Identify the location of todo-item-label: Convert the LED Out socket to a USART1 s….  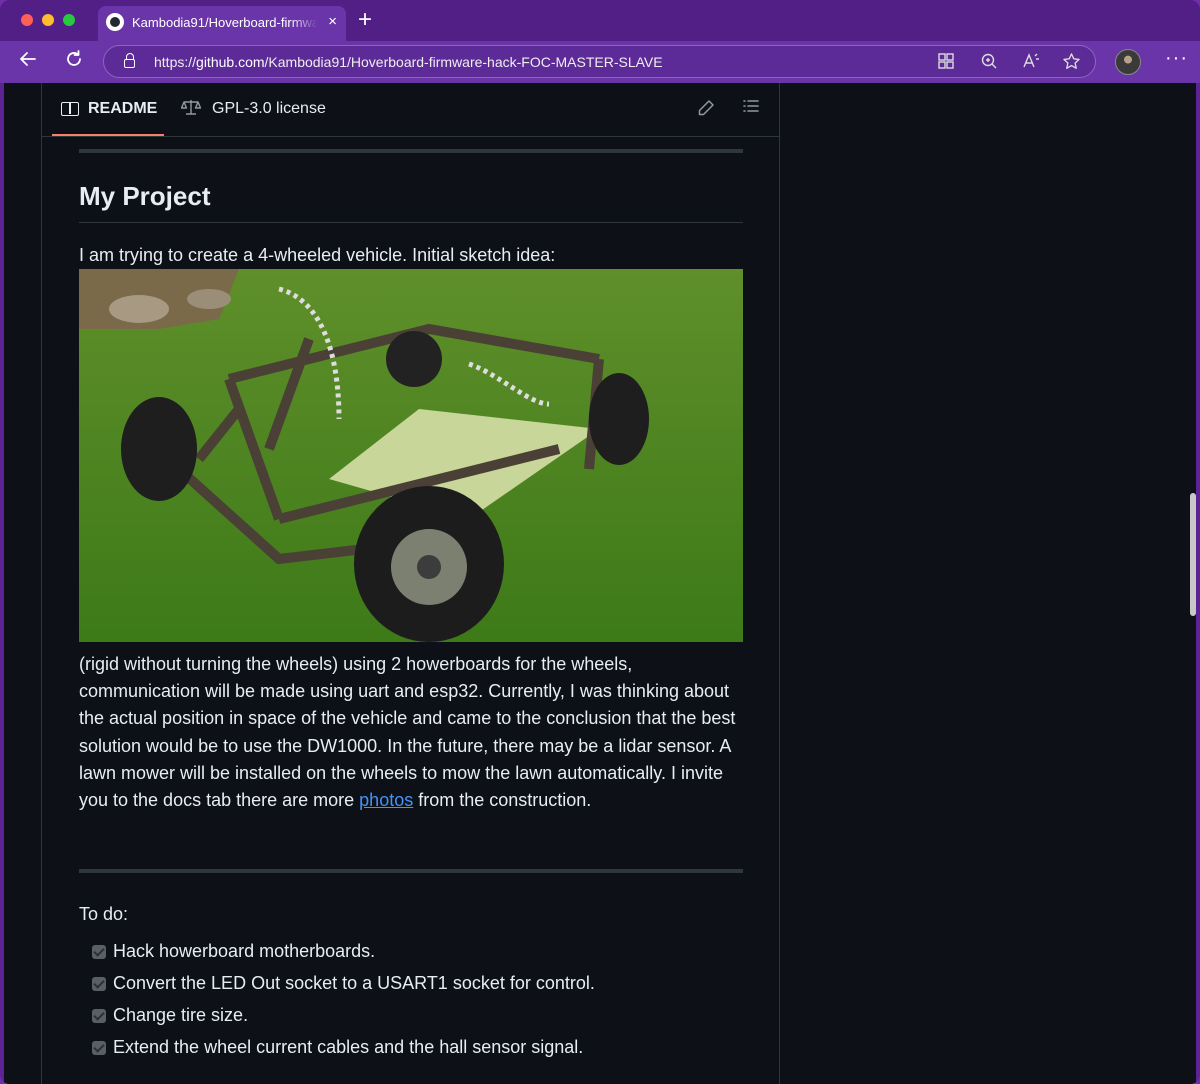
(354, 983).